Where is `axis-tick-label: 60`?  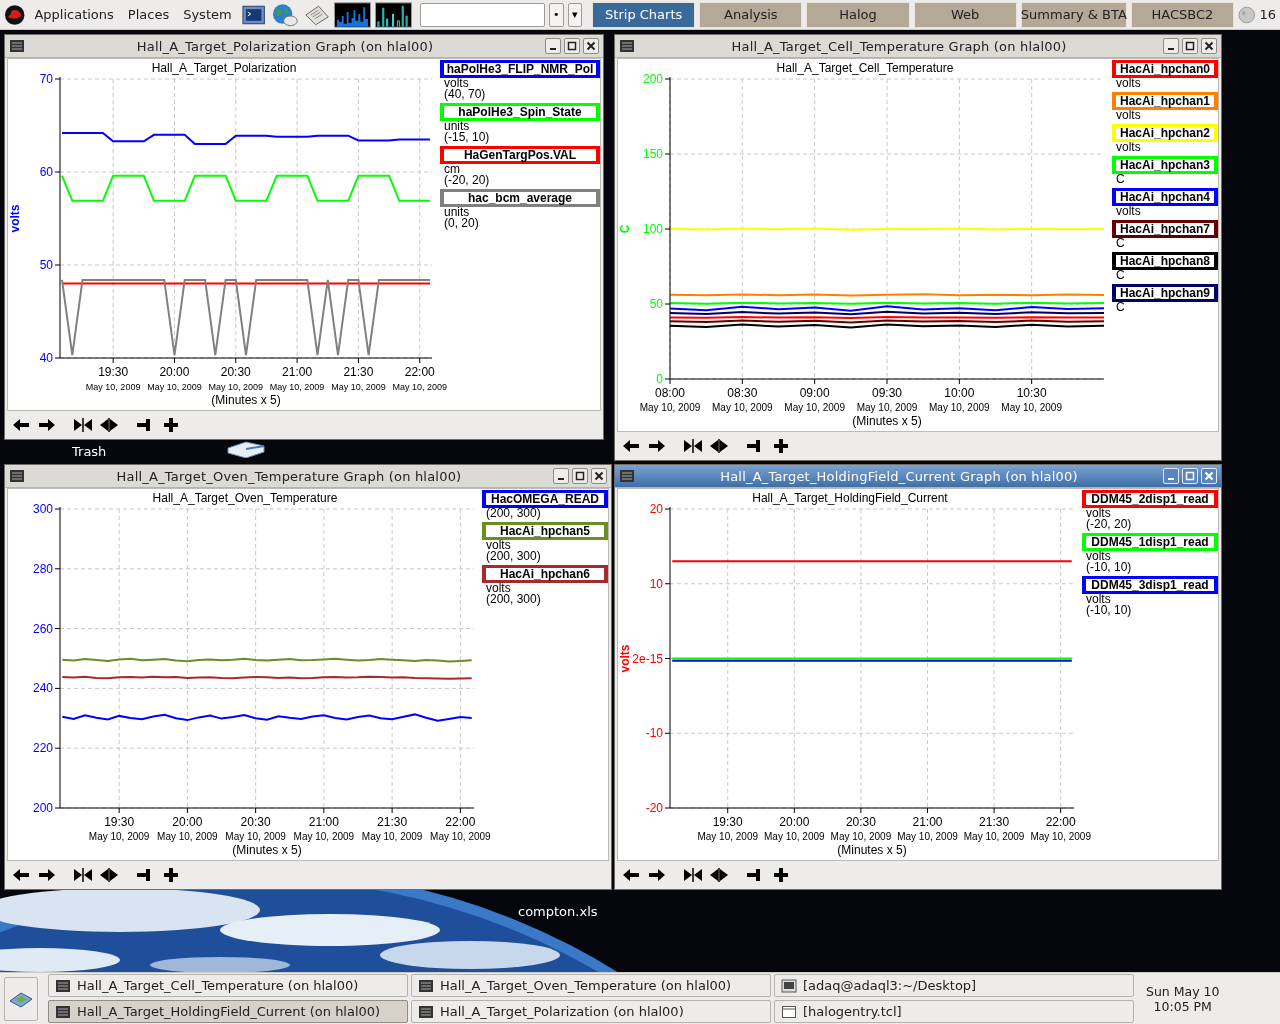
axis-tick-label: 60 is located at coordinates (46, 172).